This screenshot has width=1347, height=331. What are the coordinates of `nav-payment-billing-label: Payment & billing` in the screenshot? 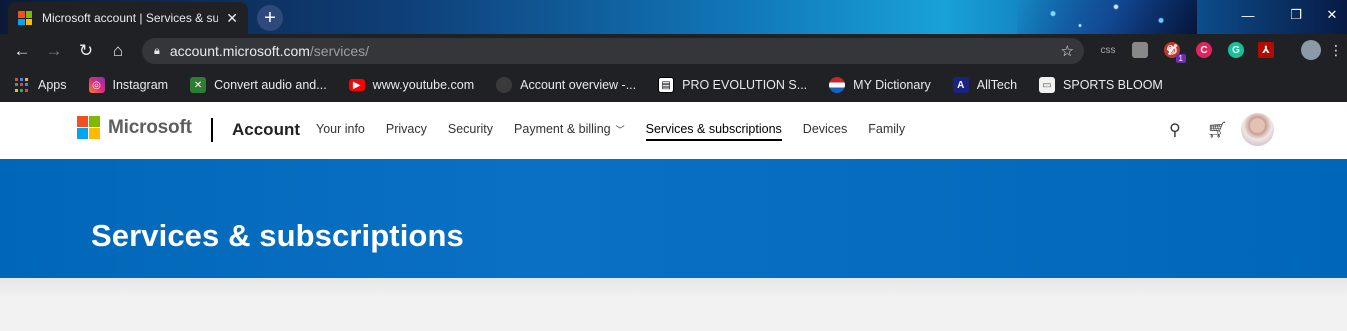 It's located at (562, 129).